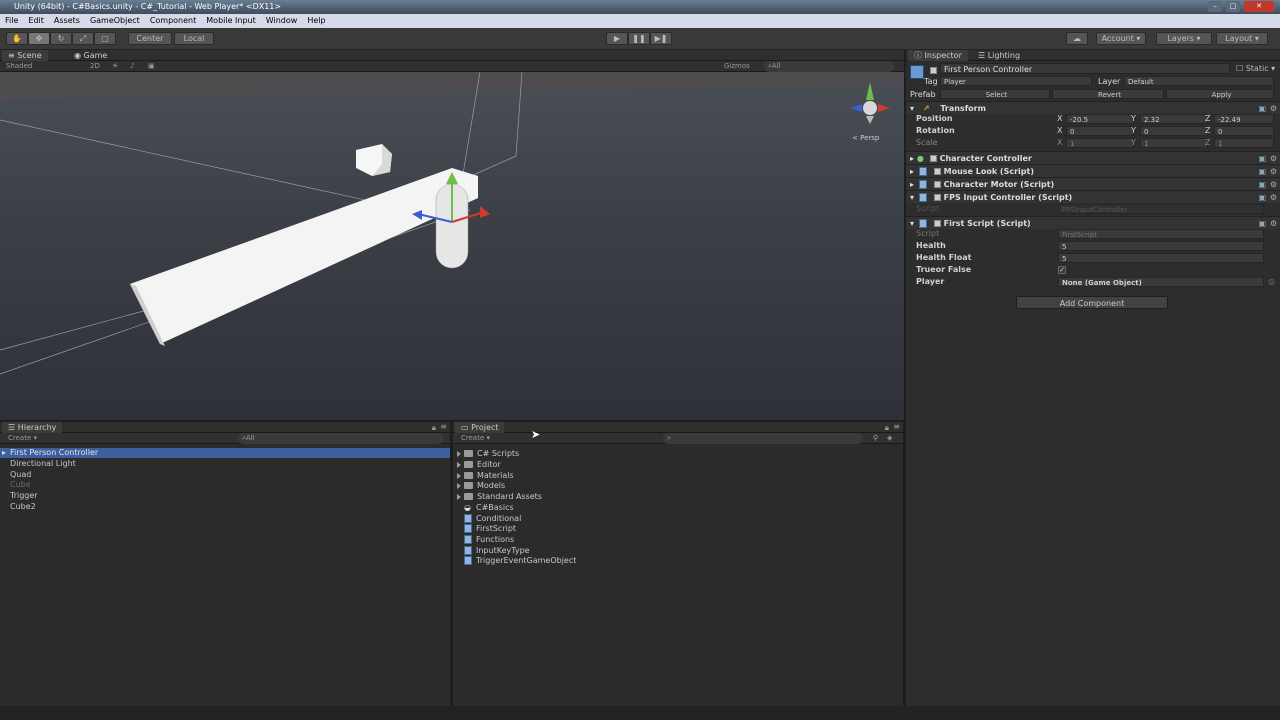 The image size is (1280, 720). Describe the element at coordinates (1016, 81) in the screenshot. I see `tag-dropdown: Player` at that location.